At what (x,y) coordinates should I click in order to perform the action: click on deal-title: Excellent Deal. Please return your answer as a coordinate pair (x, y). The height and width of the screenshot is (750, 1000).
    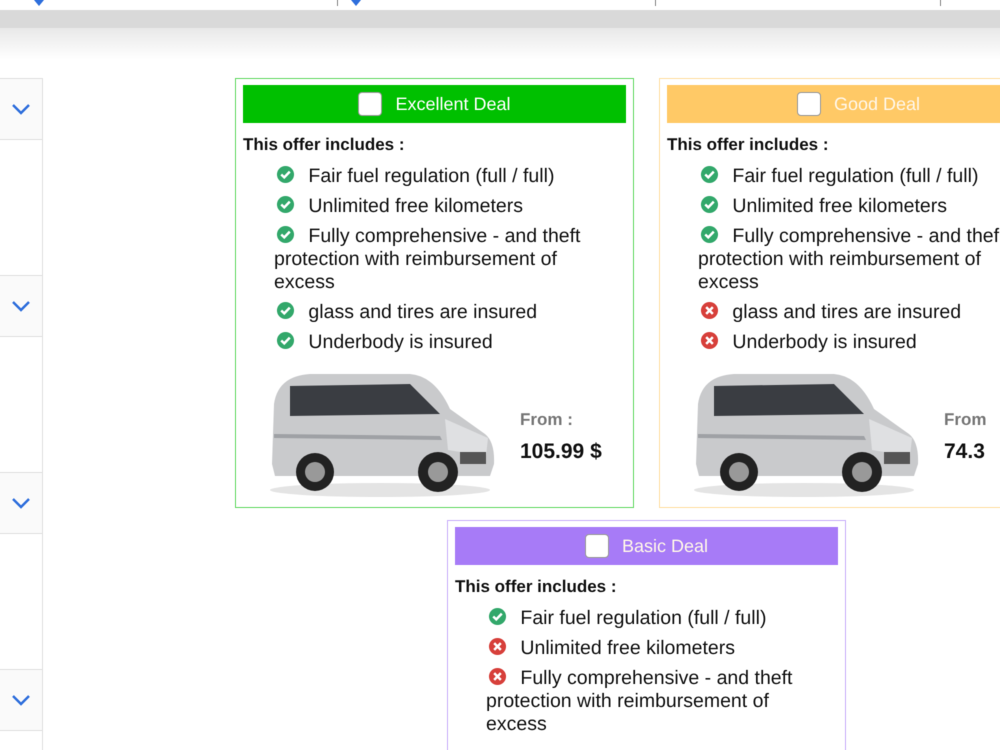
    Looking at the image, I should click on (453, 104).